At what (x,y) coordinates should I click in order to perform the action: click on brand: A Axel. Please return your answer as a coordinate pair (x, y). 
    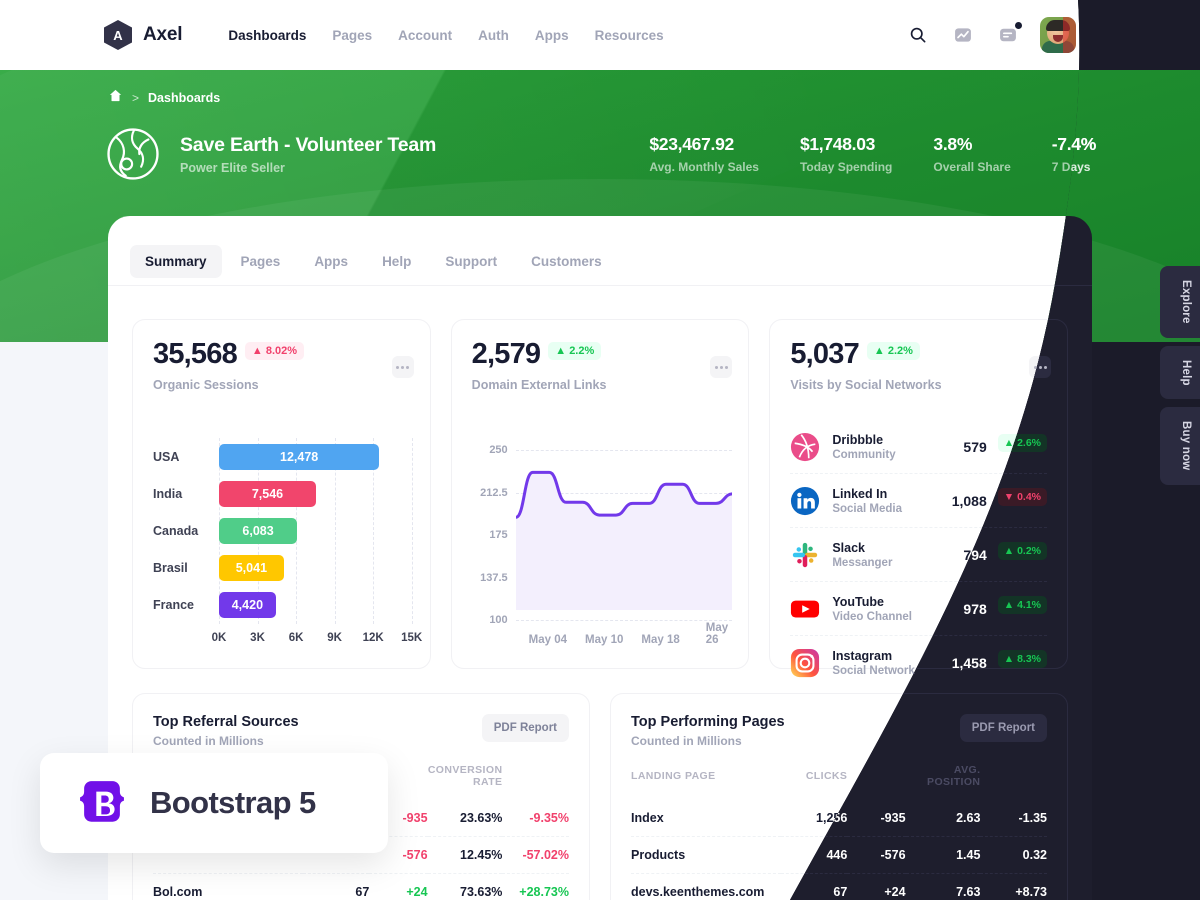
    Looking at the image, I should click on (143, 35).